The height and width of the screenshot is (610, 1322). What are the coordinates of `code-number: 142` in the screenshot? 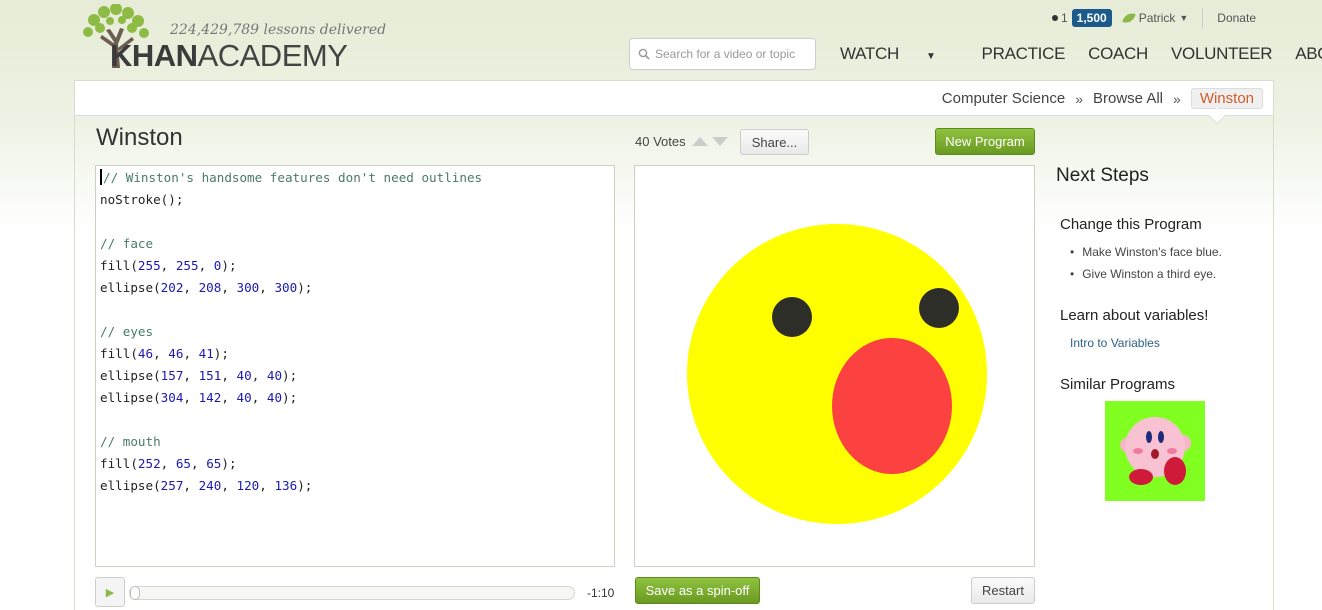 It's located at (210, 397).